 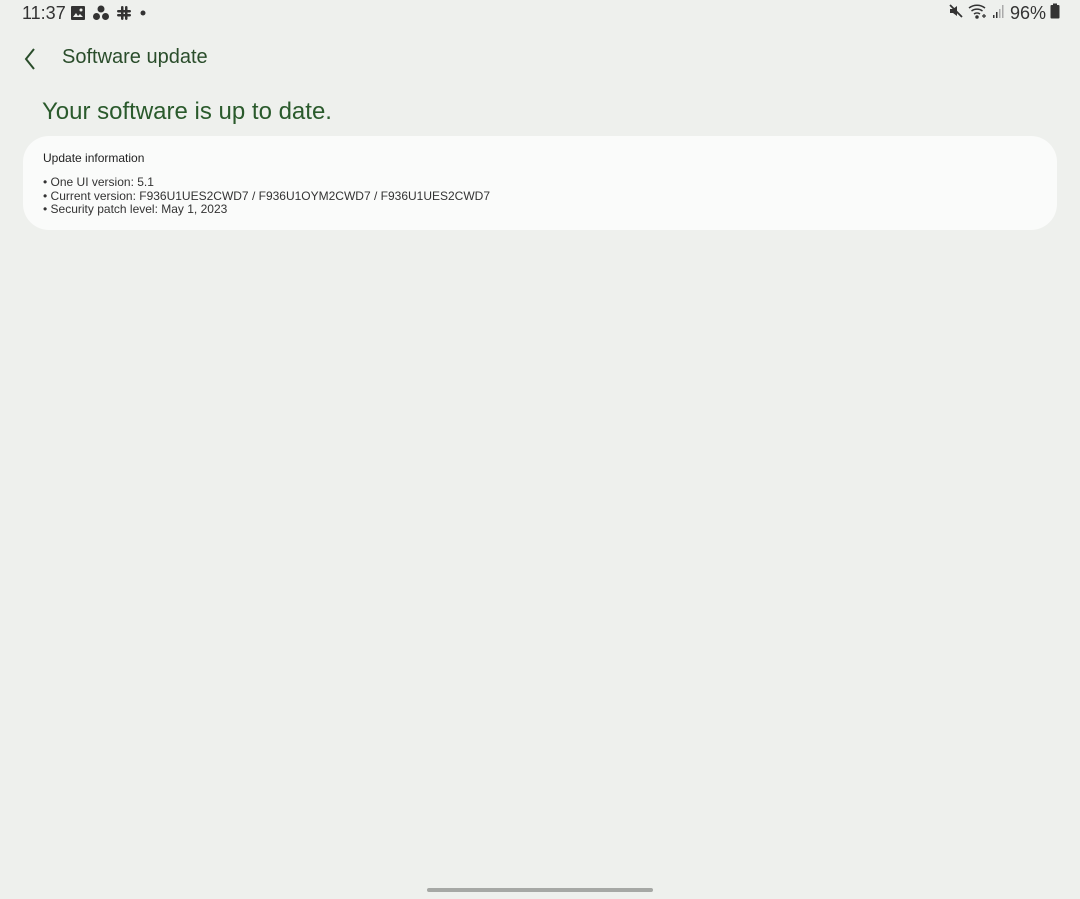 I want to click on status-bar: 11:37 96%, so click(x=540, y=14).